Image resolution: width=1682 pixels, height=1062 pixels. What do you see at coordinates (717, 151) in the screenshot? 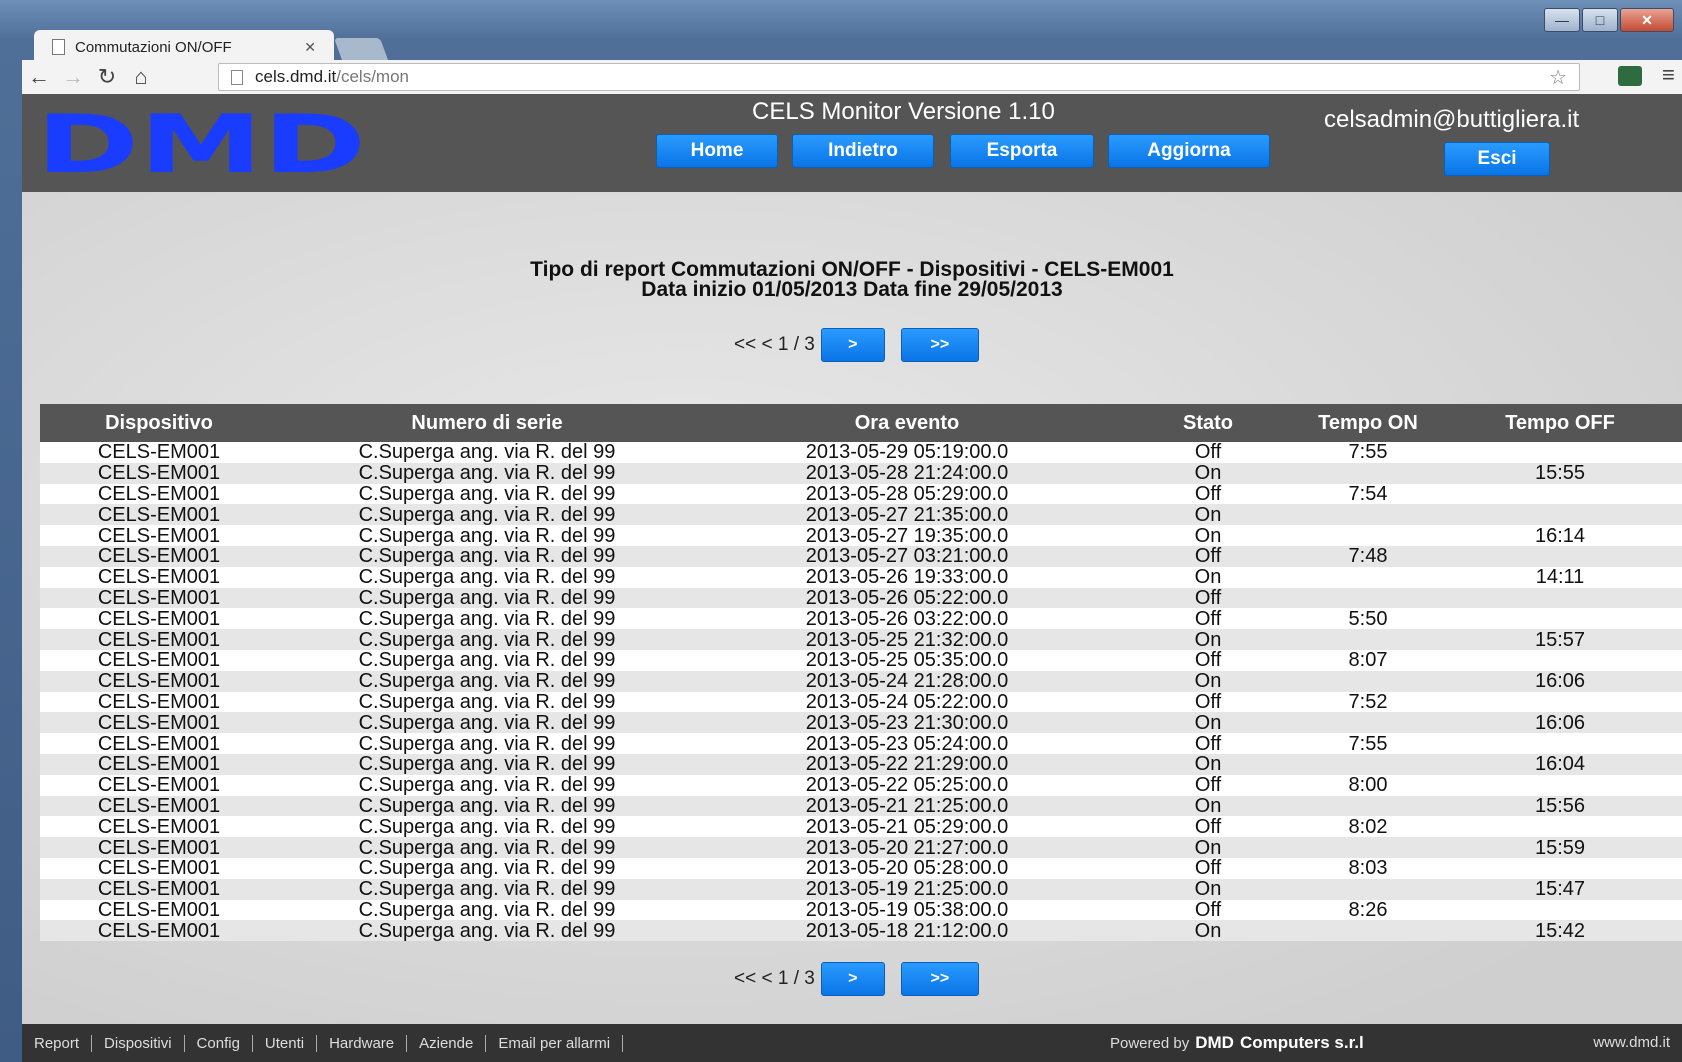
I see `home-button: Home` at bounding box center [717, 151].